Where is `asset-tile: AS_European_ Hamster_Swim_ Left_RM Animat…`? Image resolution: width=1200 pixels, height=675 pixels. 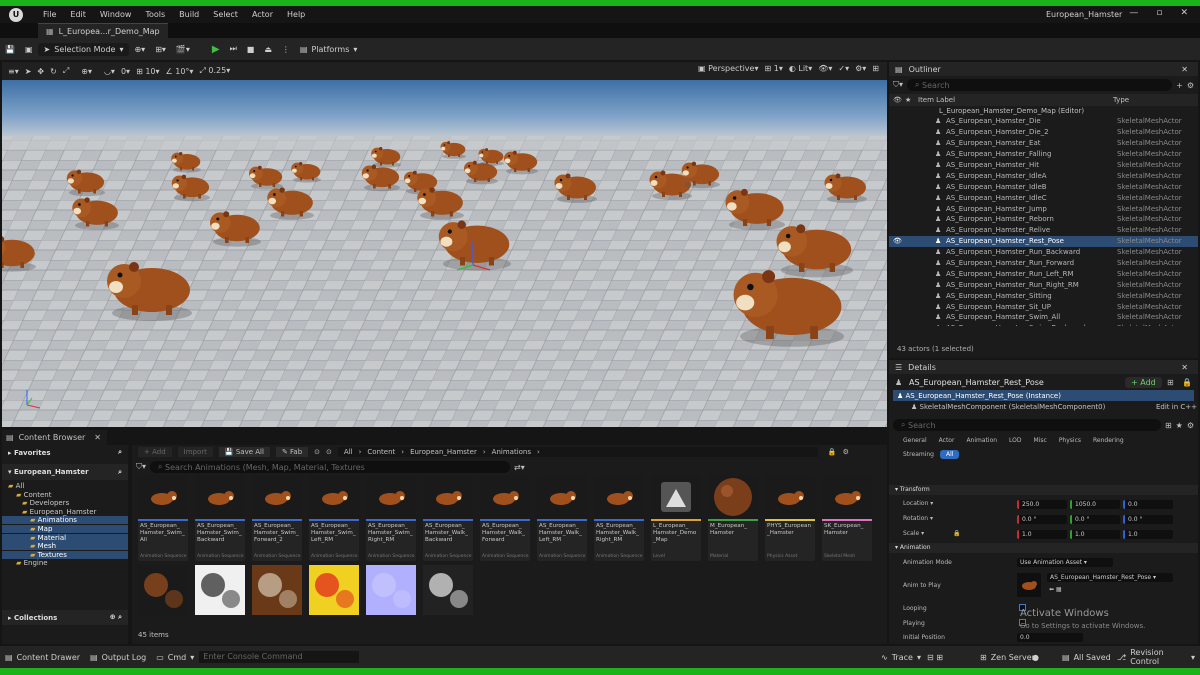
asset-tile: AS_European_ Hamster_Swim_ Left_RM Animat… is located at coordinates (334, 518).